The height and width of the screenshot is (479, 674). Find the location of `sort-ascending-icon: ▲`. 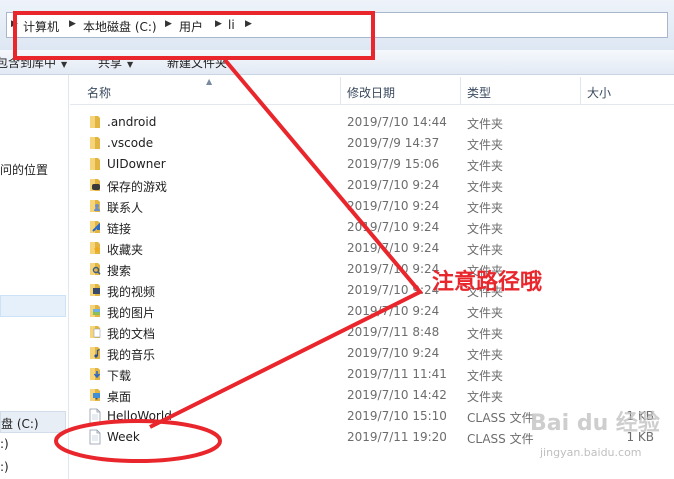

sort-ascending-icon: ▲ is located at coordinates (209, 81).